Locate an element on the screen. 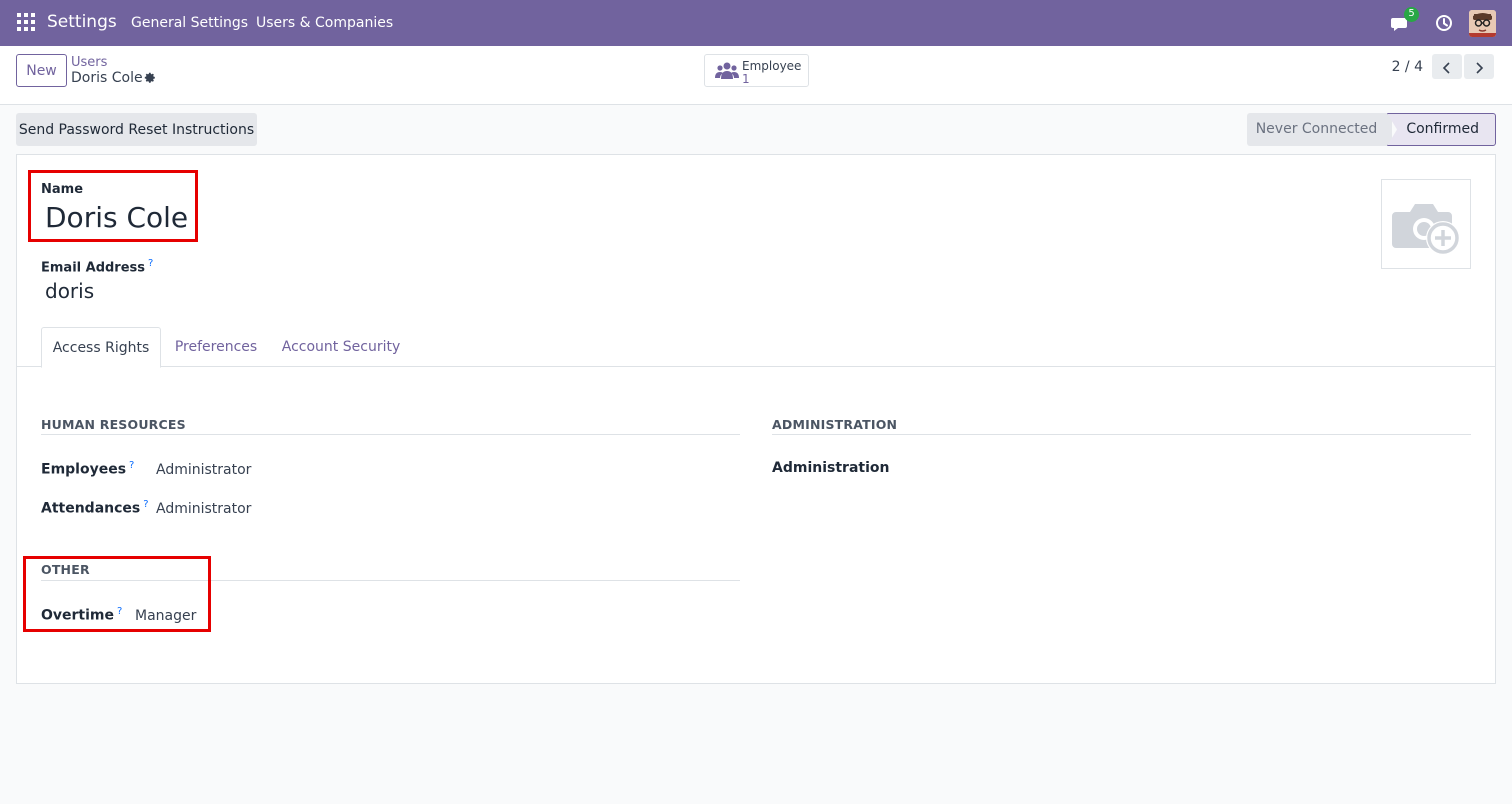  chevron-right-icon is located at coordinates (1480, 68).